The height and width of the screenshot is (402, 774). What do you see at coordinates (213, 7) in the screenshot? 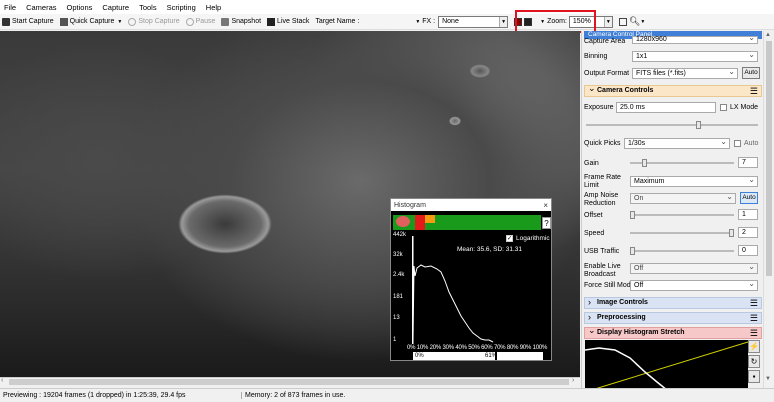
I see `menu-help: Help` at bounding box center [213, 7].